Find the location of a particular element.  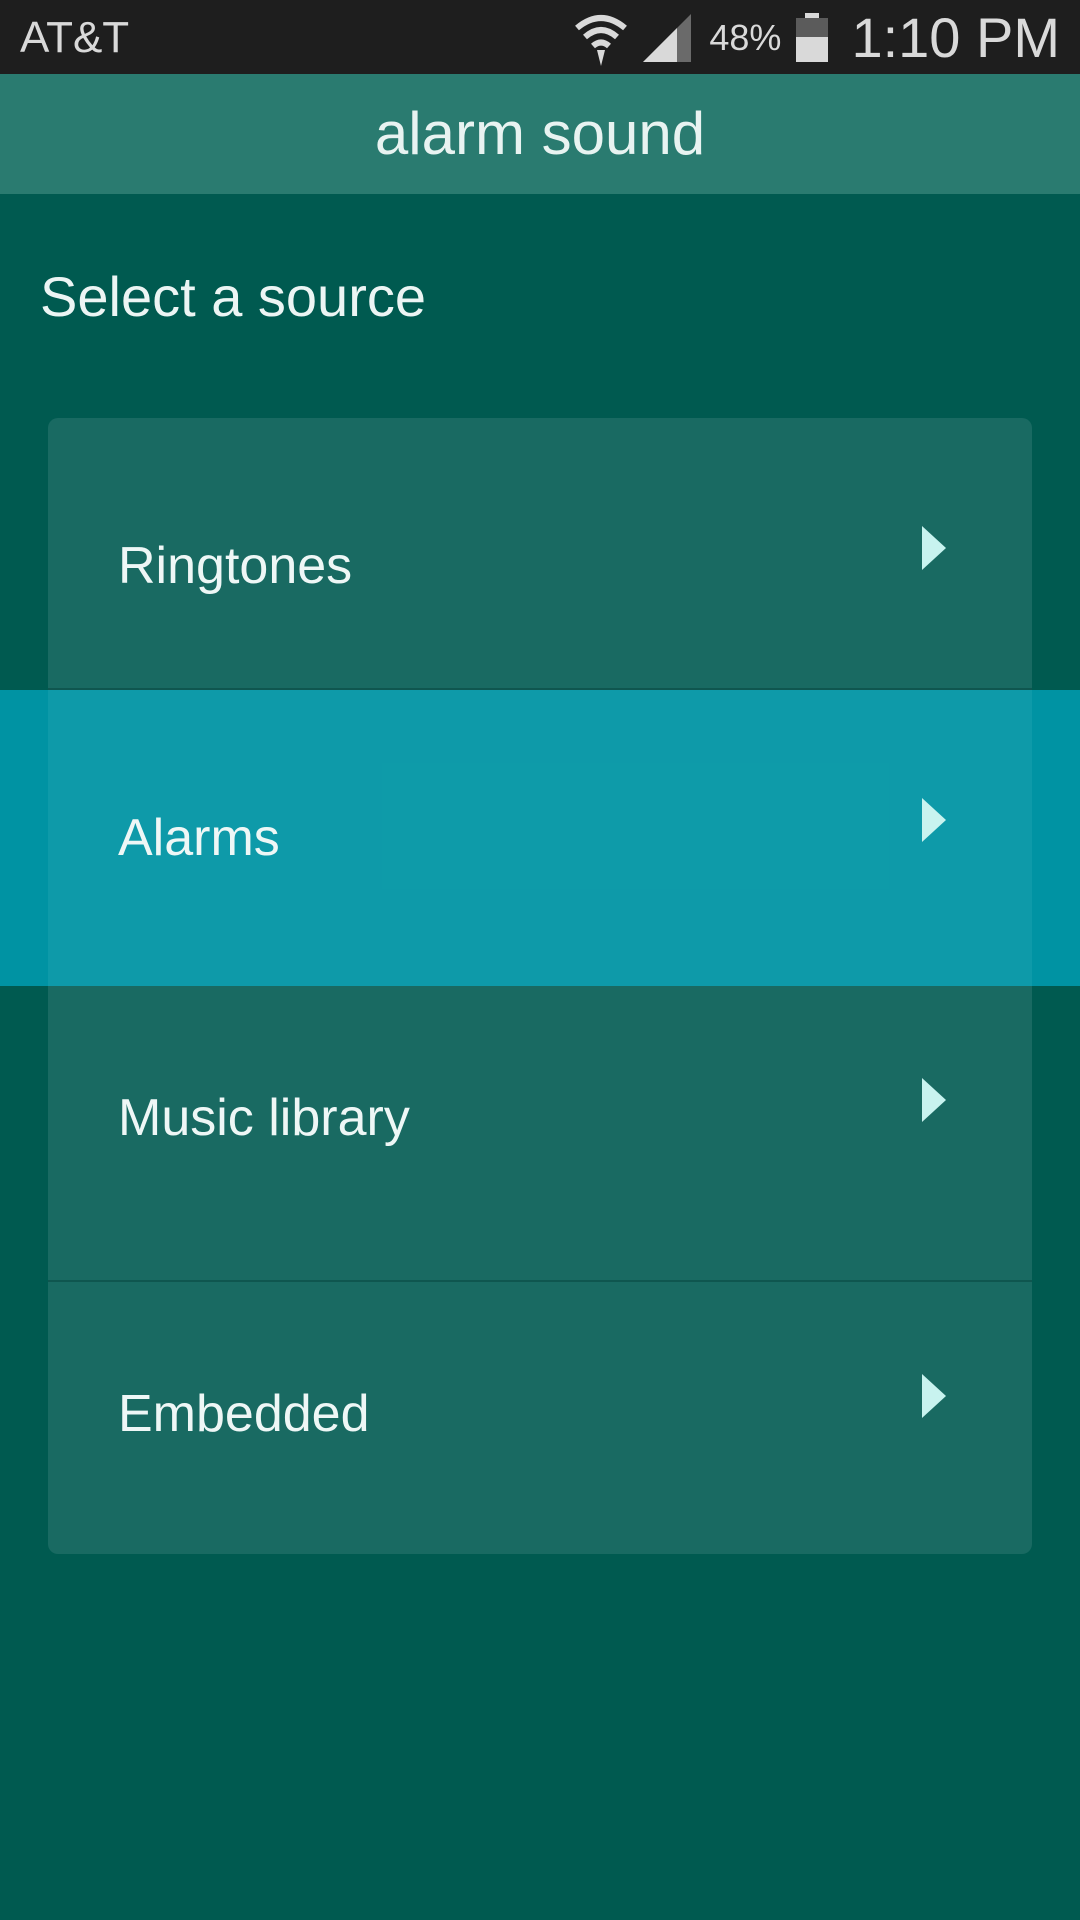

wifi-icon is located at coordinates (601, 38).